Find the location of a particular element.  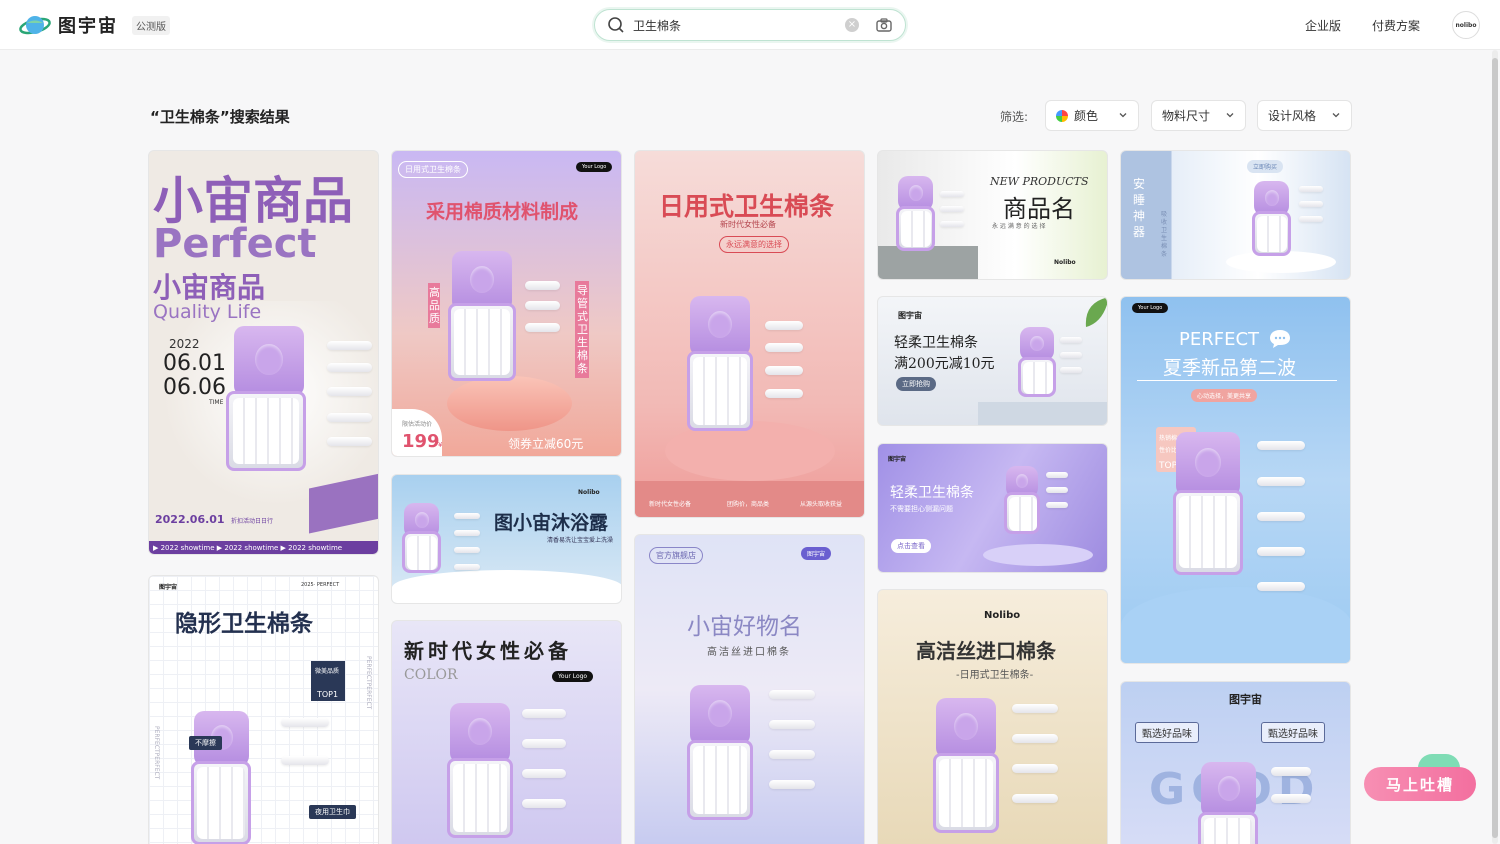

template-card: 图宇宙 甄选好品味 甄选好品味 GOOD is located at coordinates (1235, 762).